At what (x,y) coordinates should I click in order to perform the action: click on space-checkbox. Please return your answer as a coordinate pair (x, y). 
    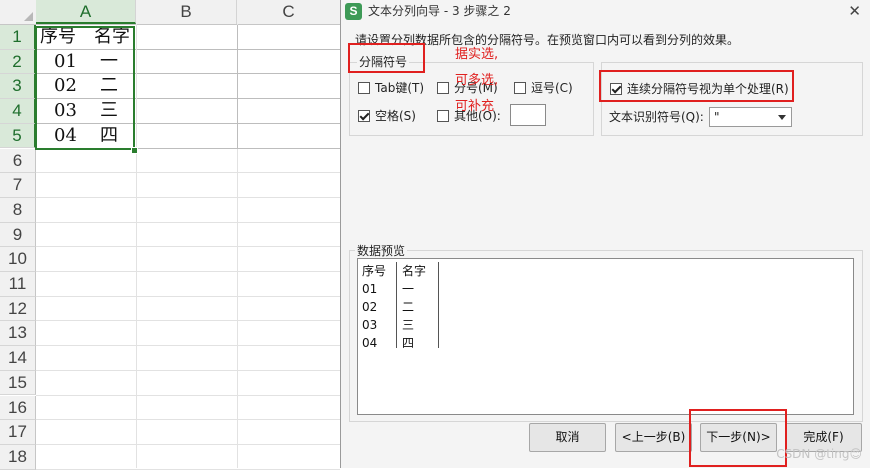
    Looking at the image, I should click on (364, 116).